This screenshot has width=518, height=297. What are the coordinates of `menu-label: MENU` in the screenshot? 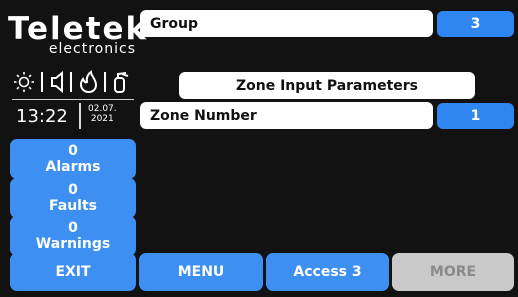 It's located at (201, 271).